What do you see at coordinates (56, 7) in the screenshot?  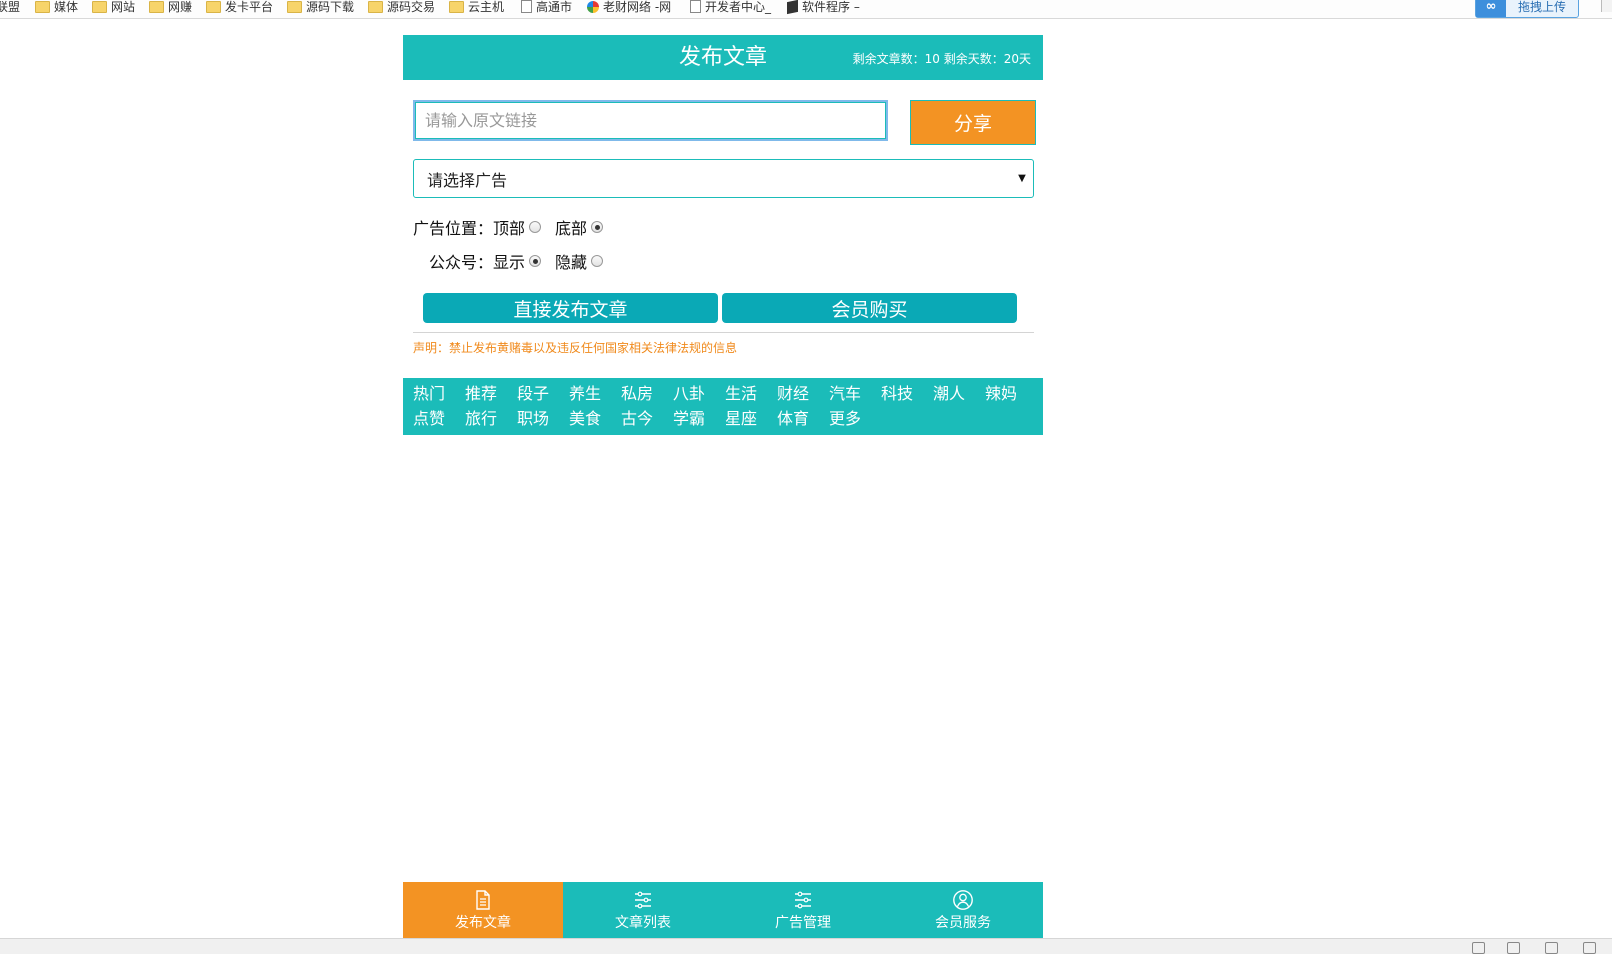 I see `bookmark-item: 媒体` at bounding box center [56, 7].